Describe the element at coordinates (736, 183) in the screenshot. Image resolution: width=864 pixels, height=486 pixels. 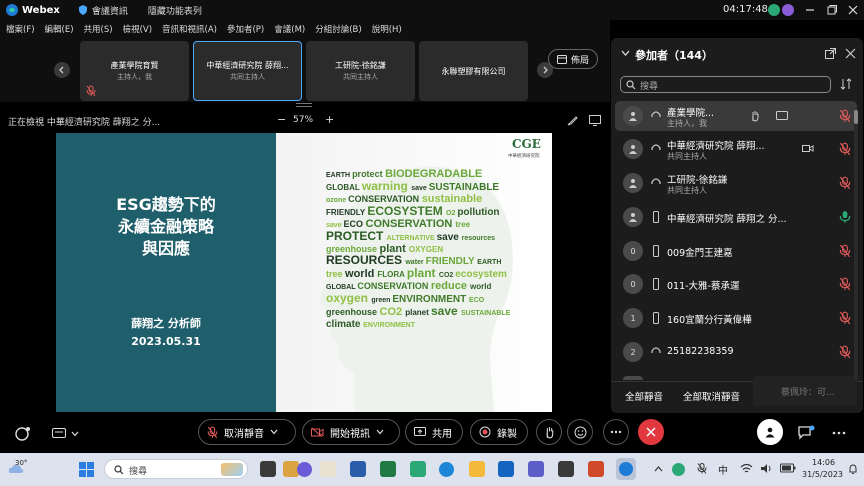
I see `participant-row: 工研院-徐銘謙 共同主持人` at that location.